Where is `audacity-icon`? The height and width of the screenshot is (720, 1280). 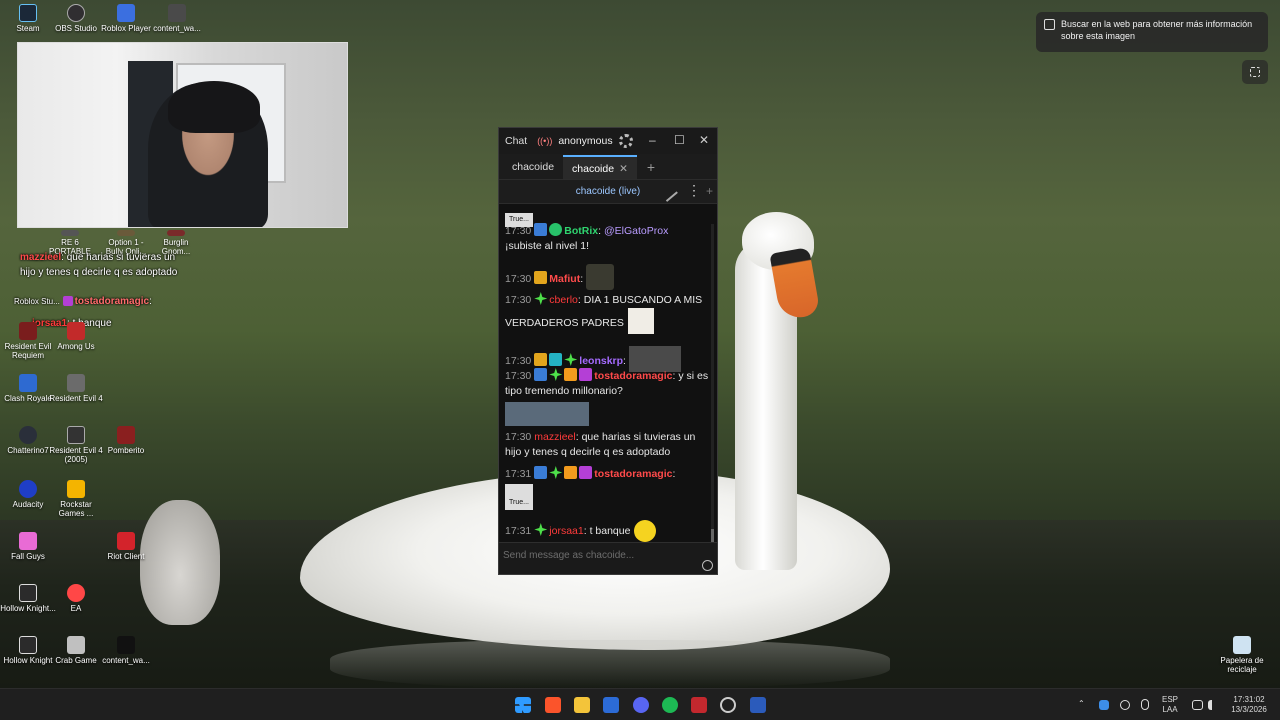
audacity-icon is located at coordinates (28, 489).